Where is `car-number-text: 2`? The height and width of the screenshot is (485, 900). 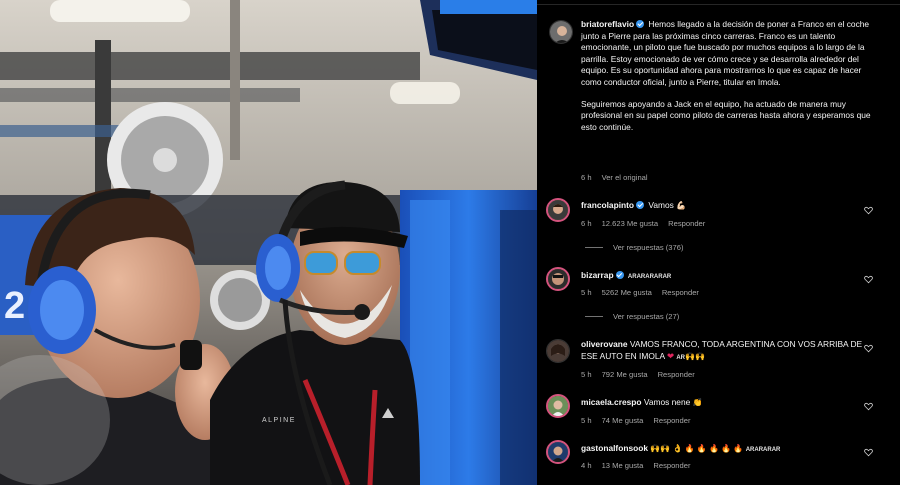
car-number-text: 2 is located at coordinates (14, 306).